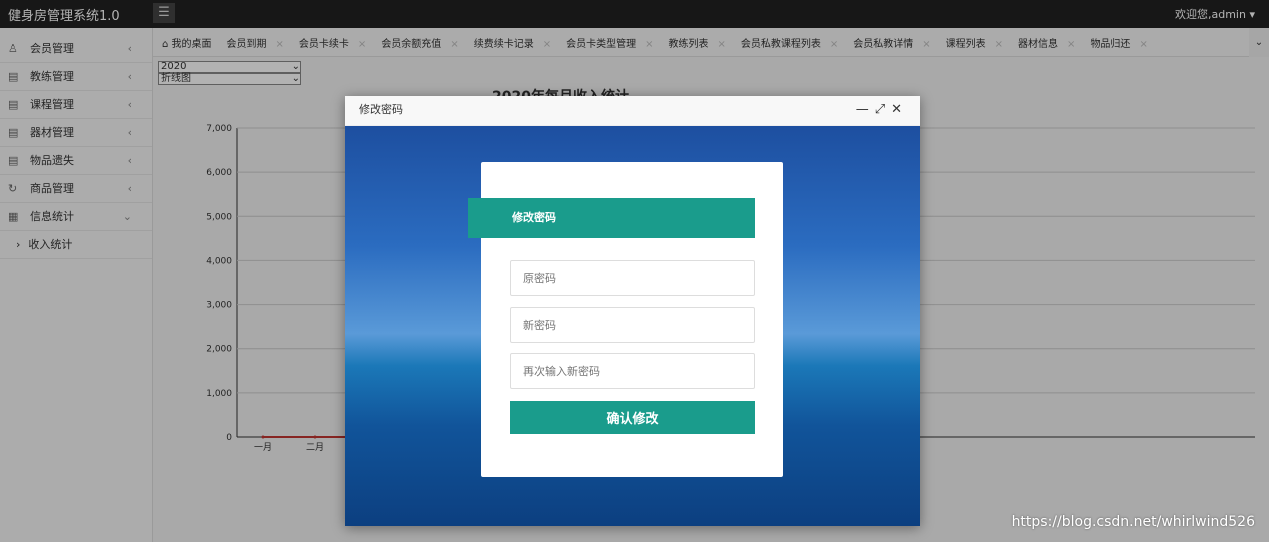 The width and height of the screenshot is (1269, 542). Describe the element at coordinates (632, 111) in the screenshot. I see `dialog-titlebar: 修改密码 —⤢✕` at that location.